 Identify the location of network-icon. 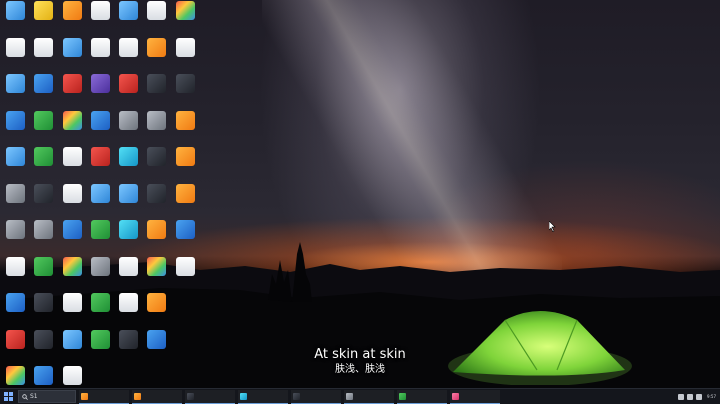
(690, 396).